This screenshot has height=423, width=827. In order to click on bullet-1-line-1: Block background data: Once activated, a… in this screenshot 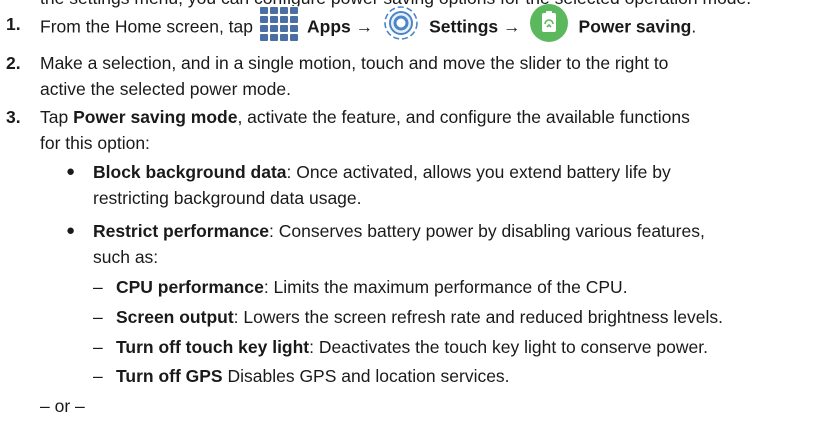, I will do `click(382, 172)`.